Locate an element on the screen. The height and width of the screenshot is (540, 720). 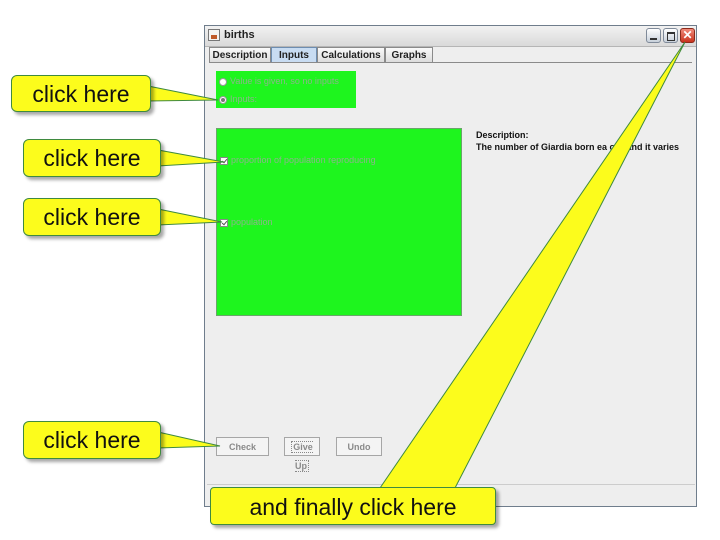
callout-click-here-1: click here is located at coordinates (81, 93).